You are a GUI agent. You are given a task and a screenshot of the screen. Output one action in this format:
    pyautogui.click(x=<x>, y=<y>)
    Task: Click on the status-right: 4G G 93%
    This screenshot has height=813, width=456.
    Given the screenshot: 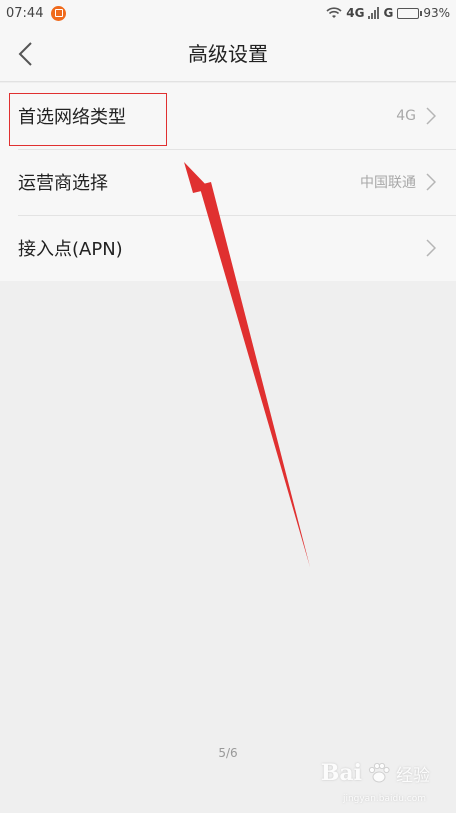 What is the action you would take?
    pyautogui.click(x=388, y=13)
    